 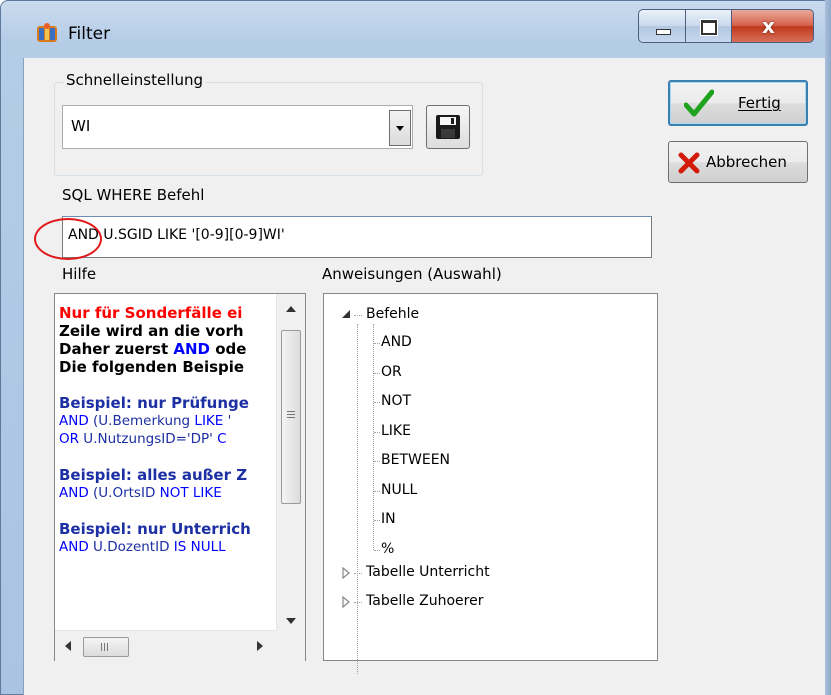 I want to click on tree-node-command: NOT, so click(x=396, y=401).